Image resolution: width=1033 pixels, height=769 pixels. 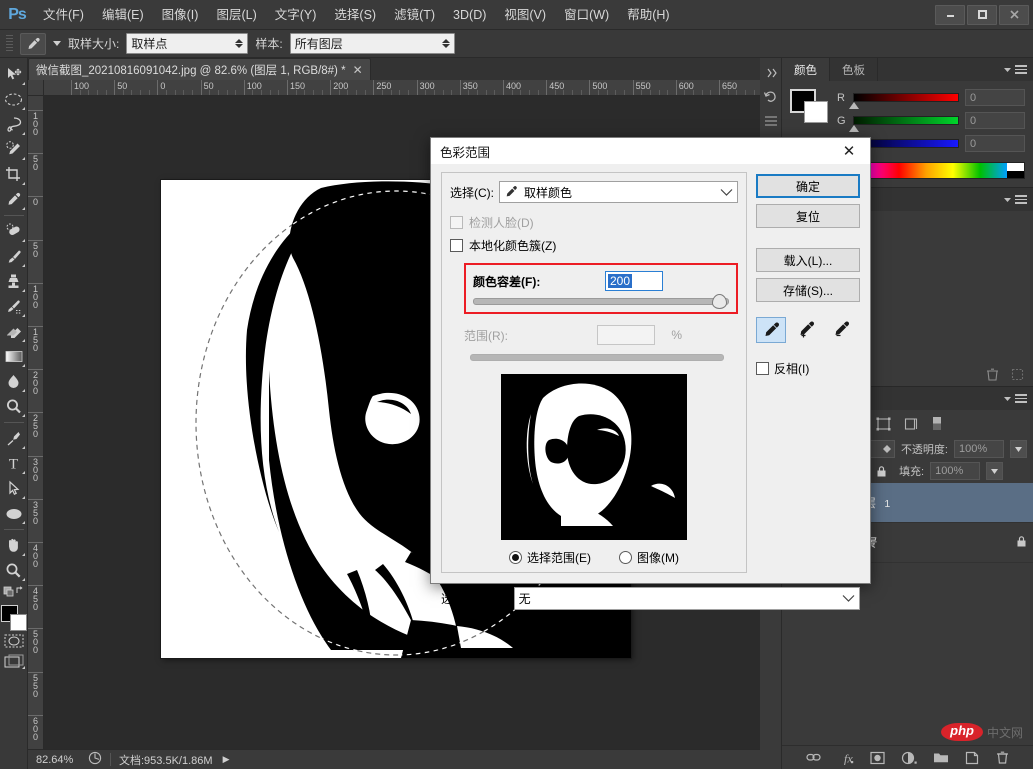 What do you see at coordinates (904, 101) in the screenshot?
I see `channel-slider-r` at bounding box center [904, 101].